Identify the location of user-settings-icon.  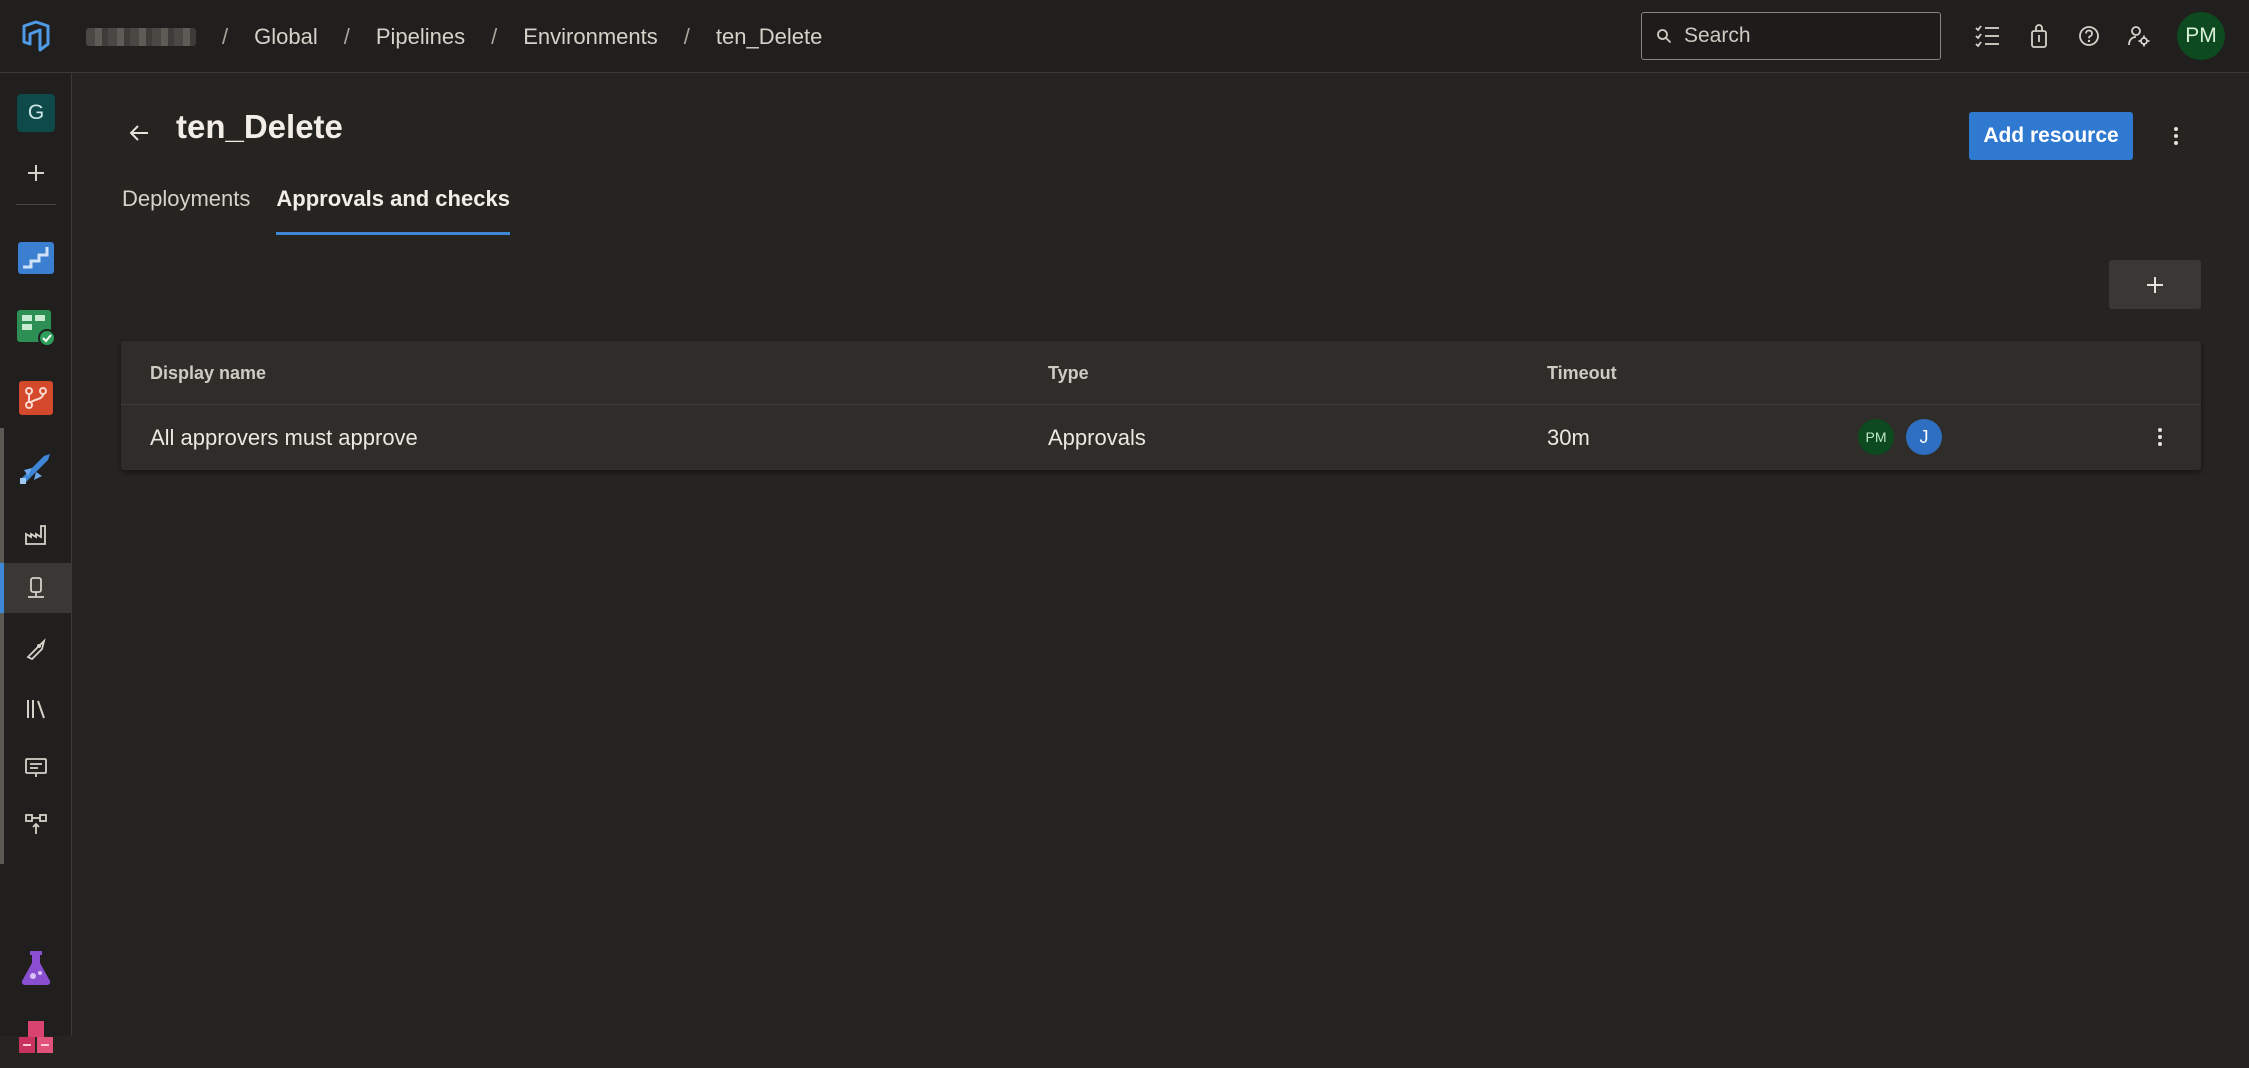
(2139, 36).